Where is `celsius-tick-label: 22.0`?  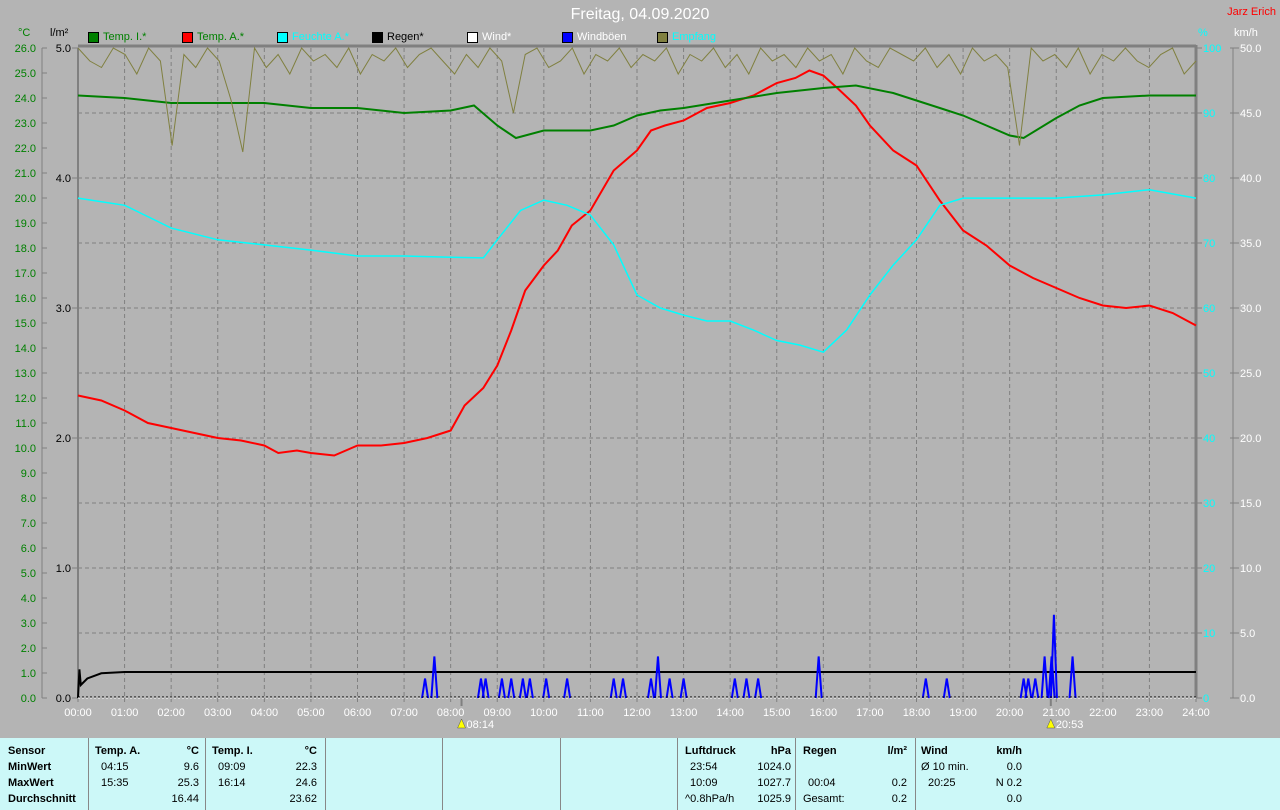
celsius-tick-label: 22.0 is located at coordinates (25, 149).